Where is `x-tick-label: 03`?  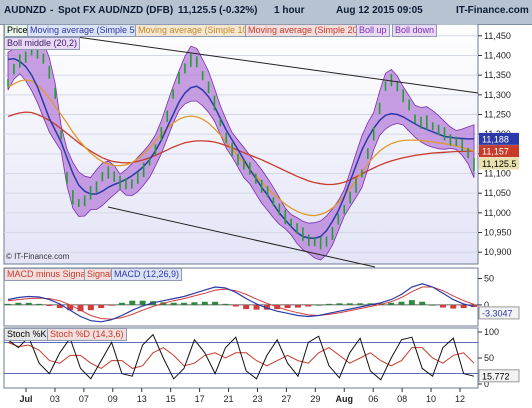
x-tick-label: 03 is located at coordinates (55, 399).